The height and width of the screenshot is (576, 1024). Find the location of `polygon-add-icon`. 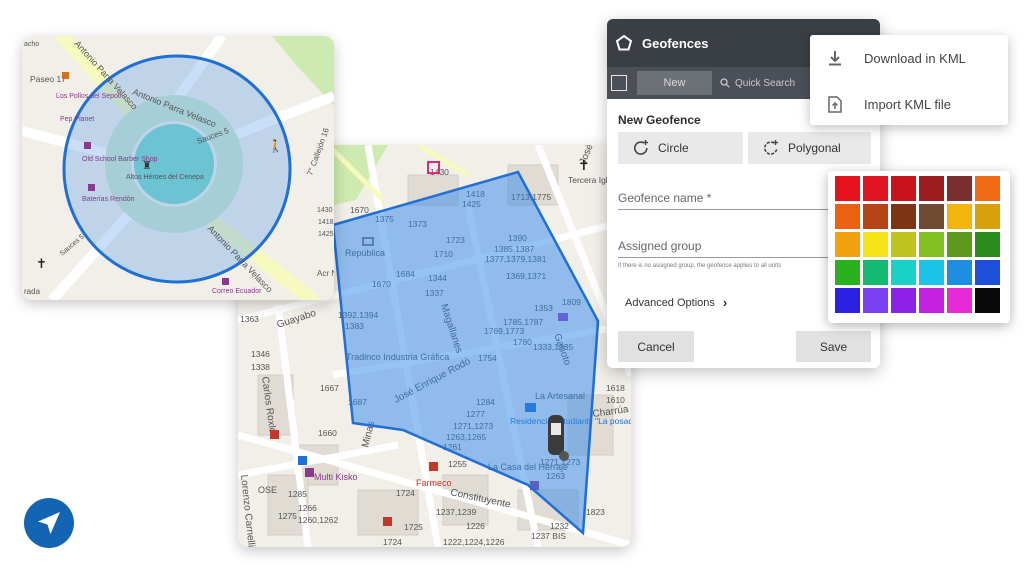

polygon-add-icon is located at coordinates (771, 147).